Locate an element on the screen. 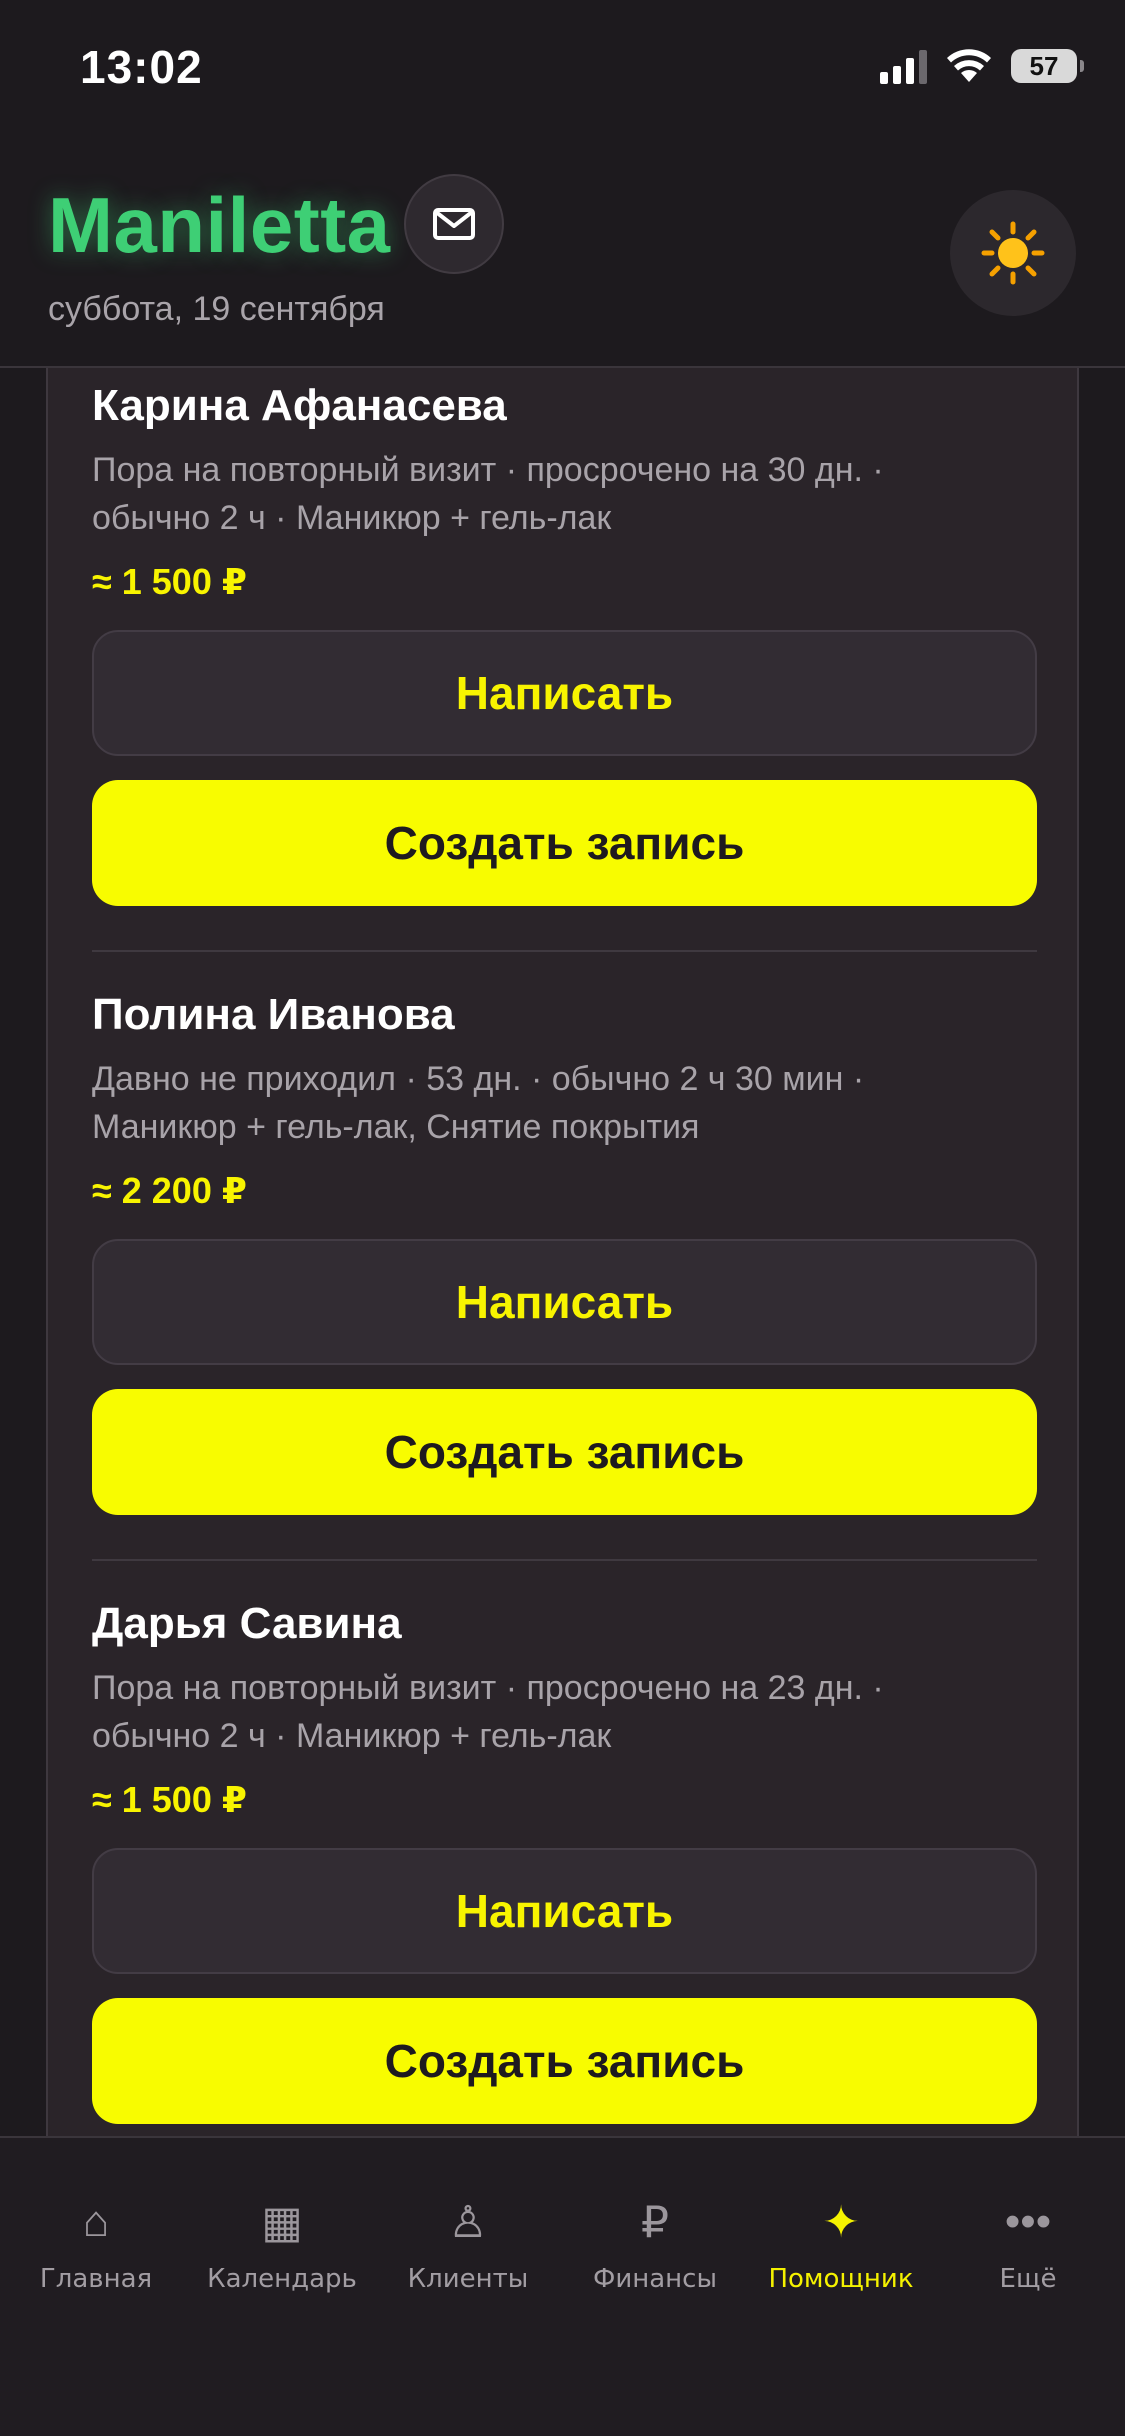 Image resolution: width=1125 pixels, height=2436 pixels. nav-item-more: ••• Ещё is located at coordinates (1028, 2242).